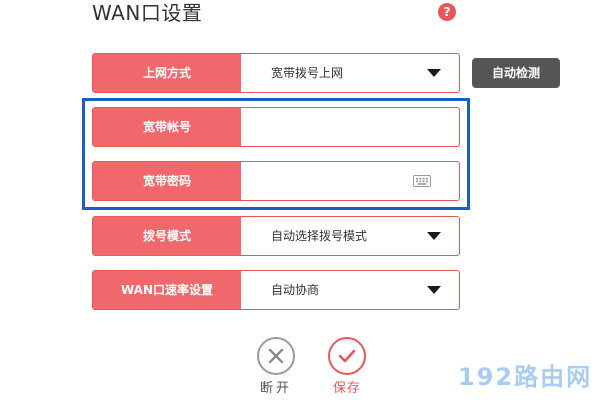  Describe the element at coordinates (447, 12) in the screenshot. I see `help-icon: ?` at that location.